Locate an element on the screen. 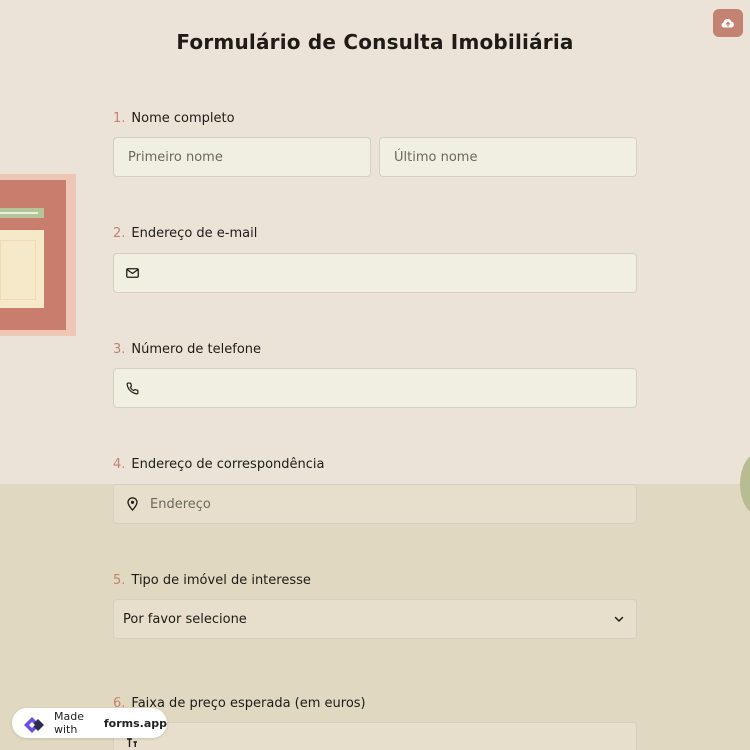 The height and width of the screenshot is (750, 750). question-text: Endereço de e-mail is located at coordinates (194, 233).